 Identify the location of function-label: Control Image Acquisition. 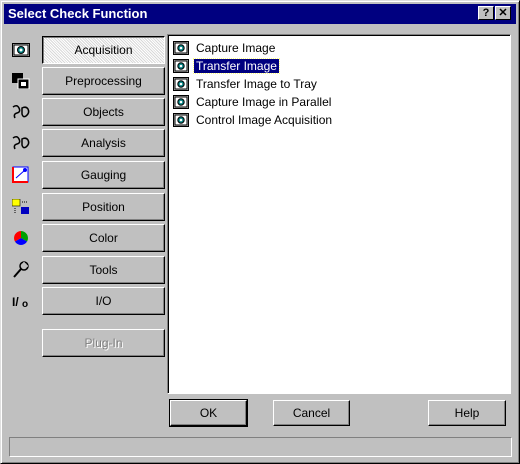
(264, 120).